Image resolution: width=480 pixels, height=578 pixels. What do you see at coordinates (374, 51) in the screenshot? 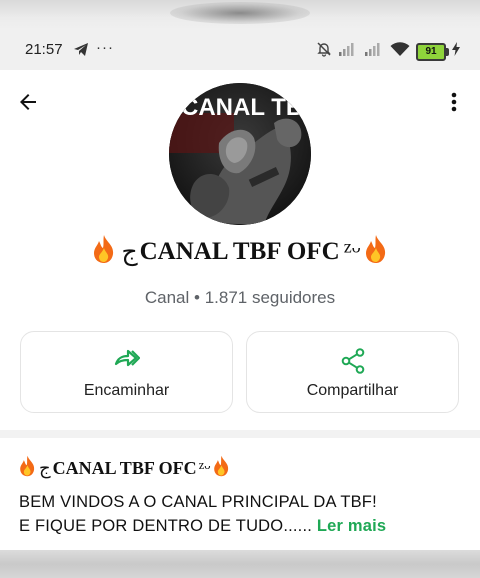
I see `signal-2-icon` at bounding box center [374, 51].